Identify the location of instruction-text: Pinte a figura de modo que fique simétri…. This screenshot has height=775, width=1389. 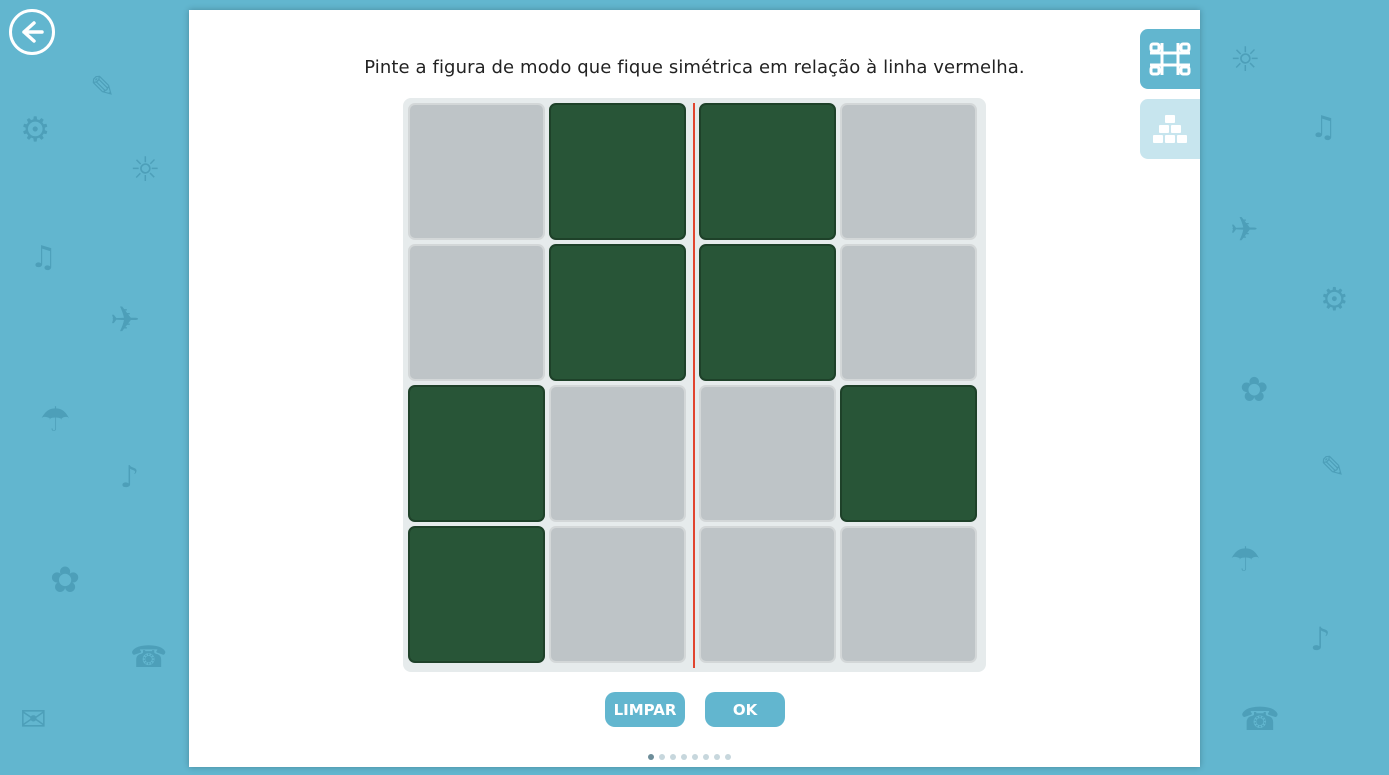
(694, 67).